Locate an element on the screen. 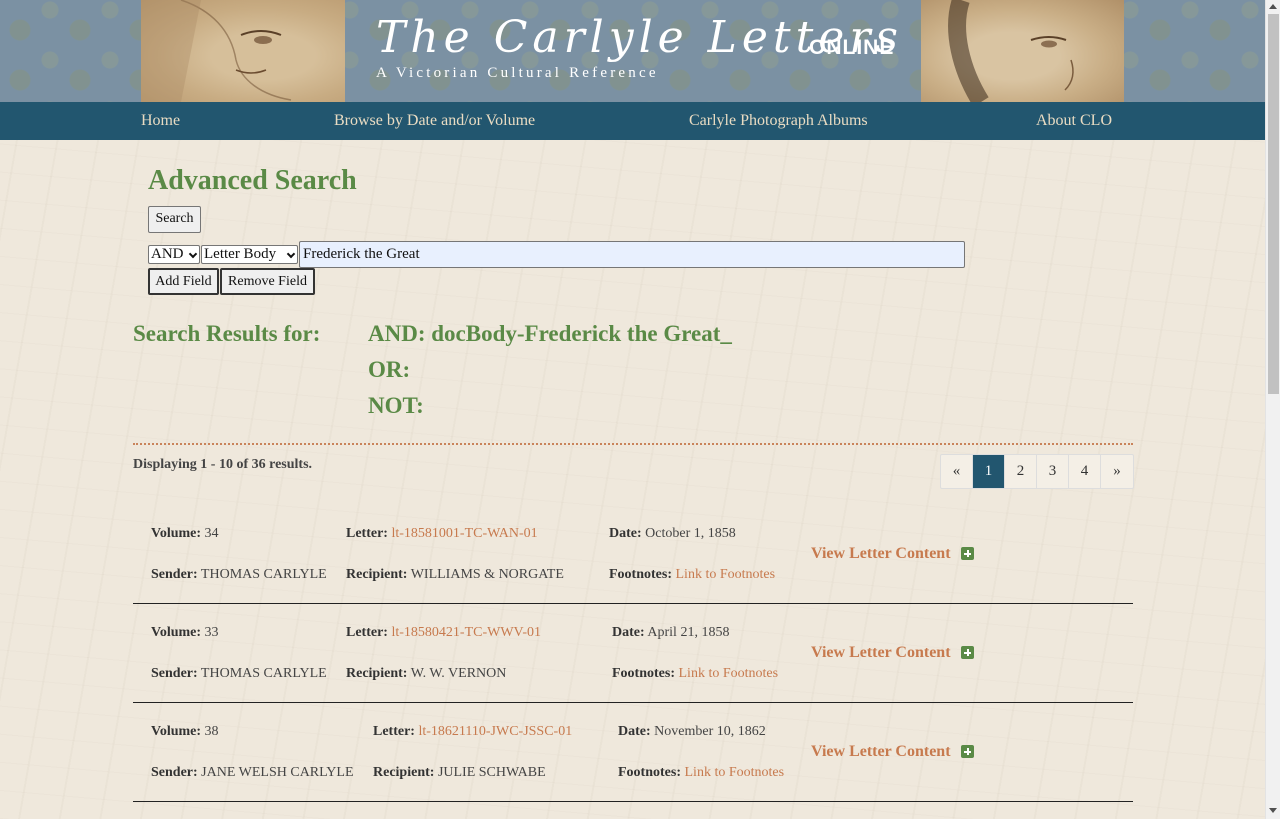 The height and width of the screenshot is (819, 1280). nav-photo-albums: Carlyle Photograph Albums is located at coordinates (778, 121).